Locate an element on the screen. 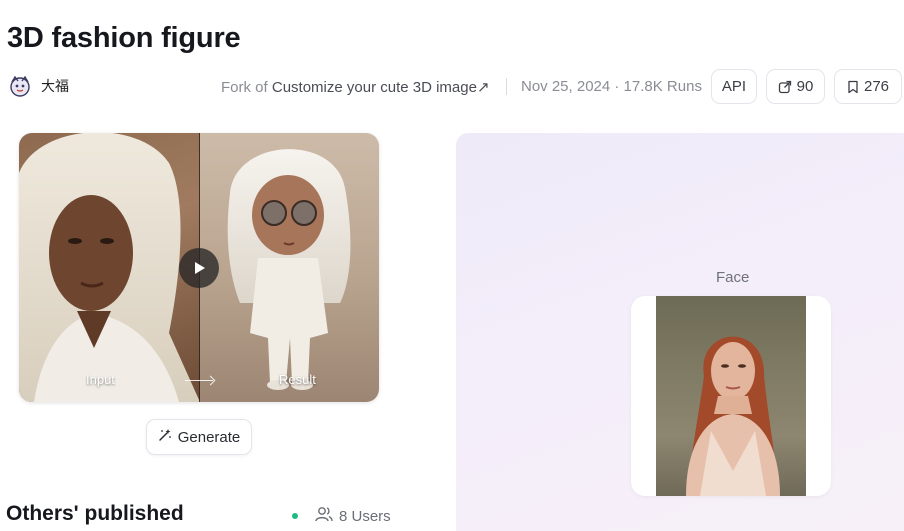 Image resolution: width=904 pixels, height=531 pixels. share-icon is located at coordinates (785, 87).